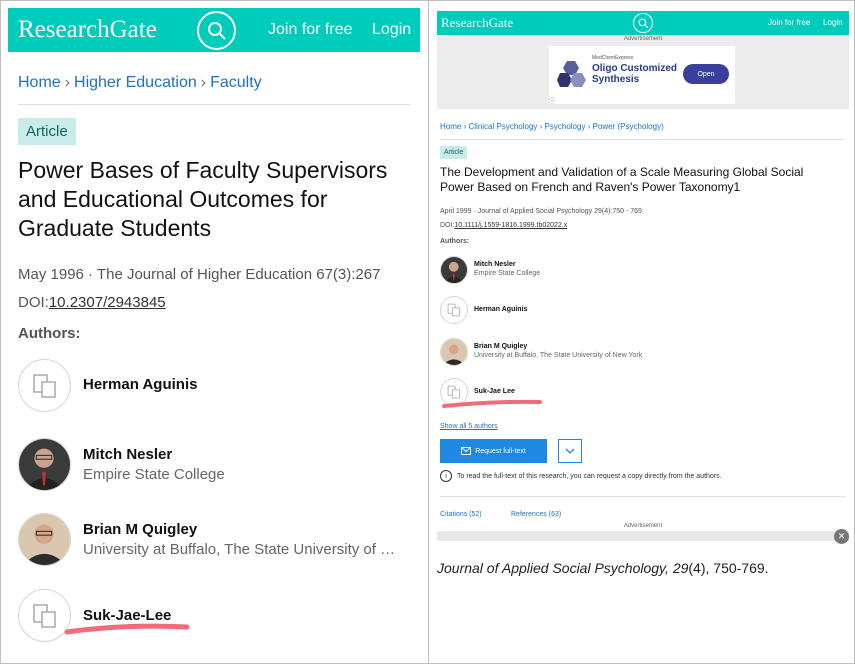 The height and width of the screenshot is (664, 855). What do you see at coordinates (502, 126) in the screenshot?
I see `breadcrumb-clinical-psychology: Clinical Psychology` at bounding box center [502, 126].